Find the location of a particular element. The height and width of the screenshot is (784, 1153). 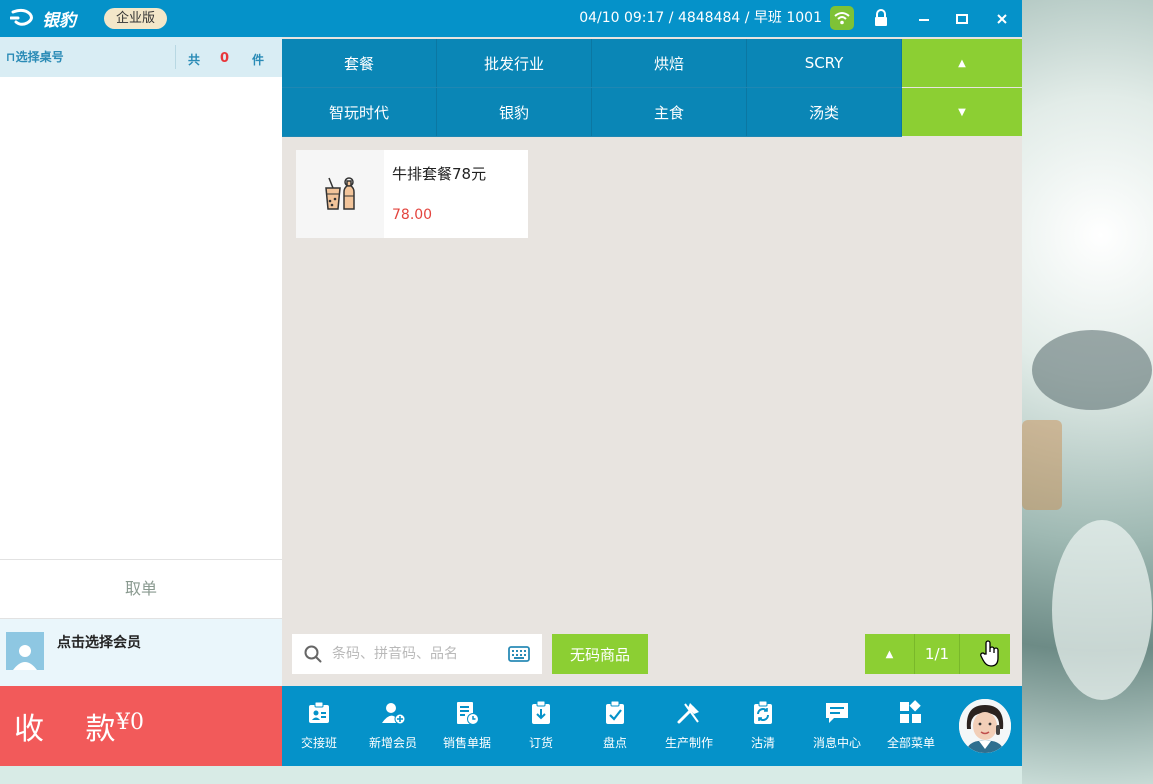

pay-button: 收 款 ¥0 is located at coordinates (141, 726).